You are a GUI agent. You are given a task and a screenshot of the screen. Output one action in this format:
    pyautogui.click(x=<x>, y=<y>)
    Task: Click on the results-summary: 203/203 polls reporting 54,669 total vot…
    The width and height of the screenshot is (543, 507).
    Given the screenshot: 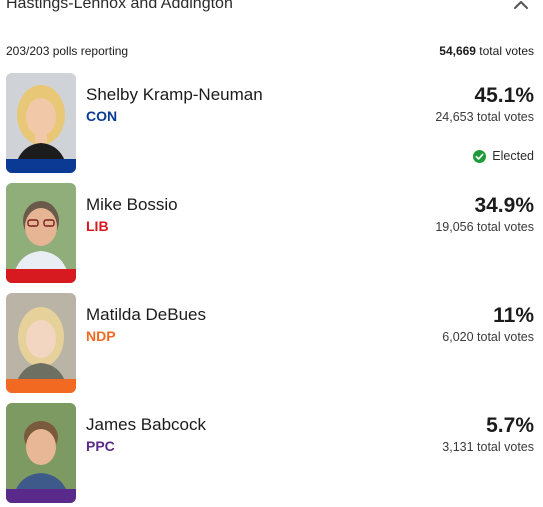 What is the action you would take?
    pyautogui.click(x=271, y=51)
    